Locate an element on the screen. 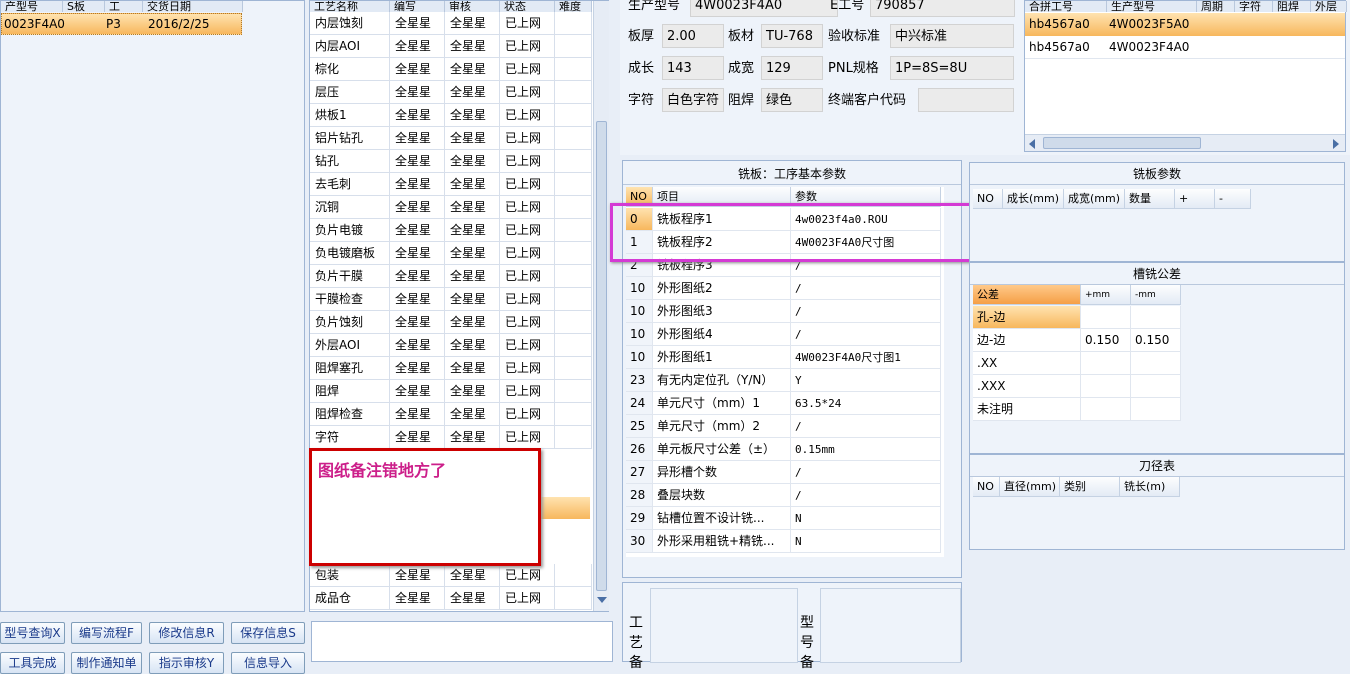 The height and width of the screenshot is (674, 1350). process-row: 棕化 全星星 全星星 已上网 is located at coordinates (451, 69).